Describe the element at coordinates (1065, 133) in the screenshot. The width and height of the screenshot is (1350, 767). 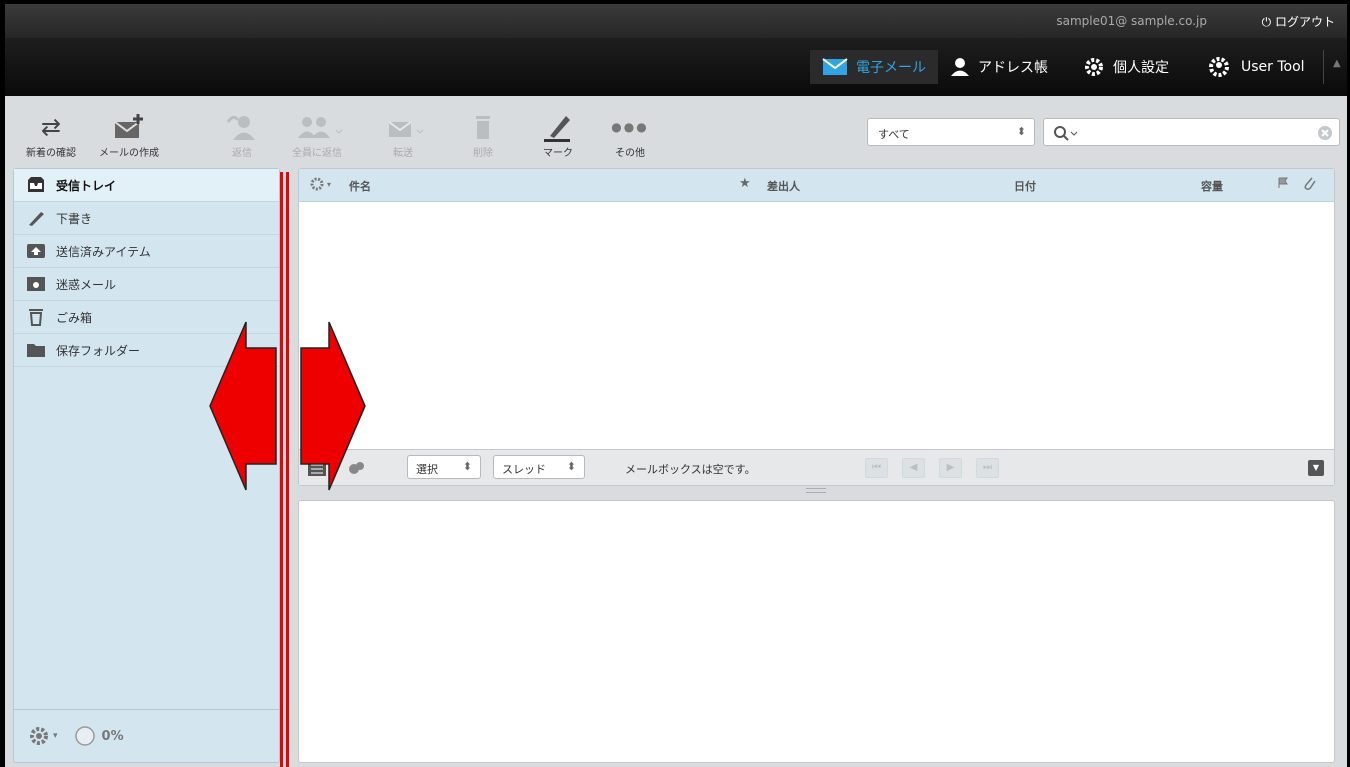
I see `search-icon` at that location.